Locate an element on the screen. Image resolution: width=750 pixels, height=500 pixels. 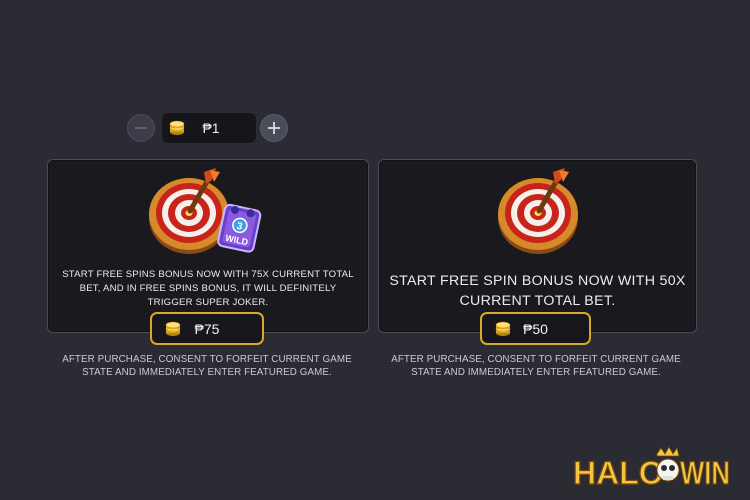
buy-button-50: ₱50 is located at coordinates (535, 328).